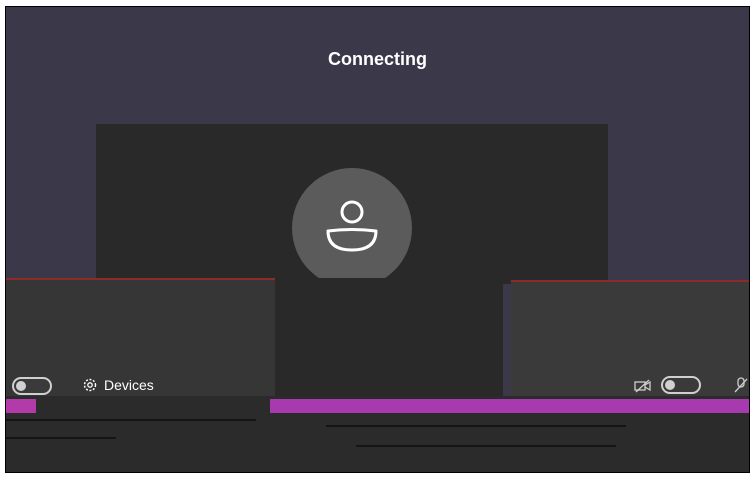 This screenshot has height=479, width=755. Describe the element at coordinates (643, 386) in the screenshot. I see `camera-off-icon` at that location.